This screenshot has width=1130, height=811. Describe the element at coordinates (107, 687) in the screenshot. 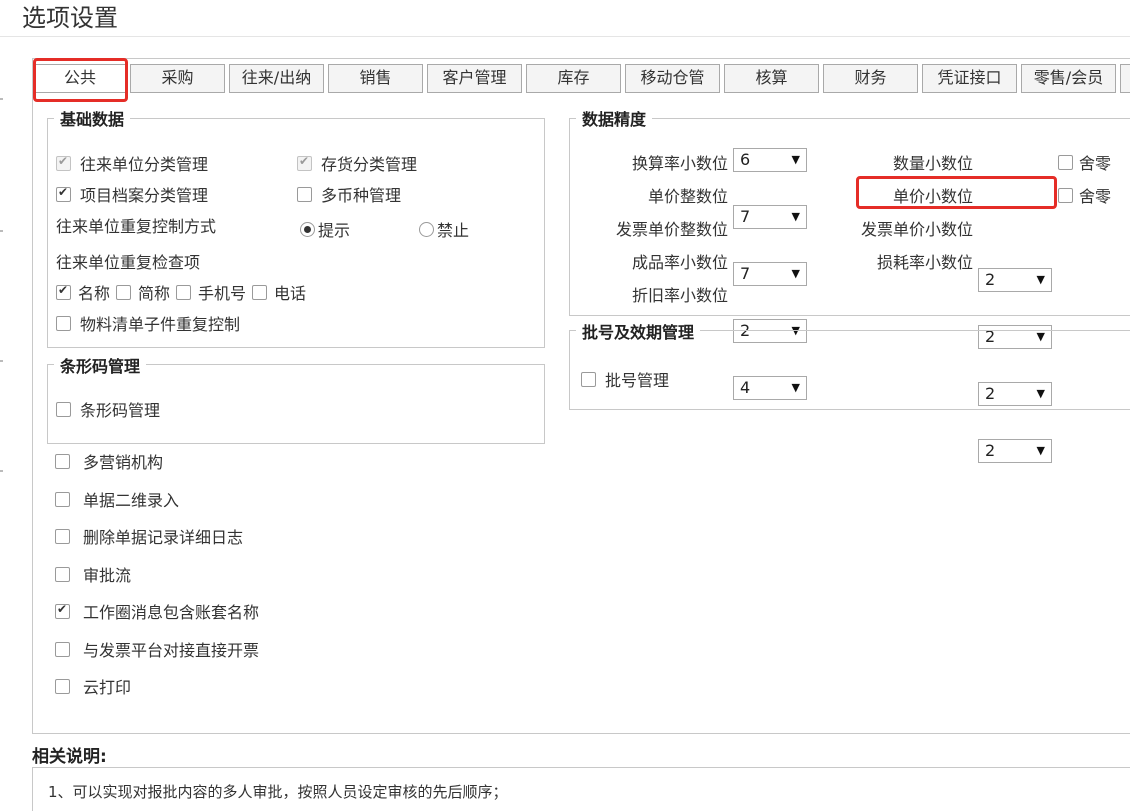

I see `option-label: 云打印` at that location.